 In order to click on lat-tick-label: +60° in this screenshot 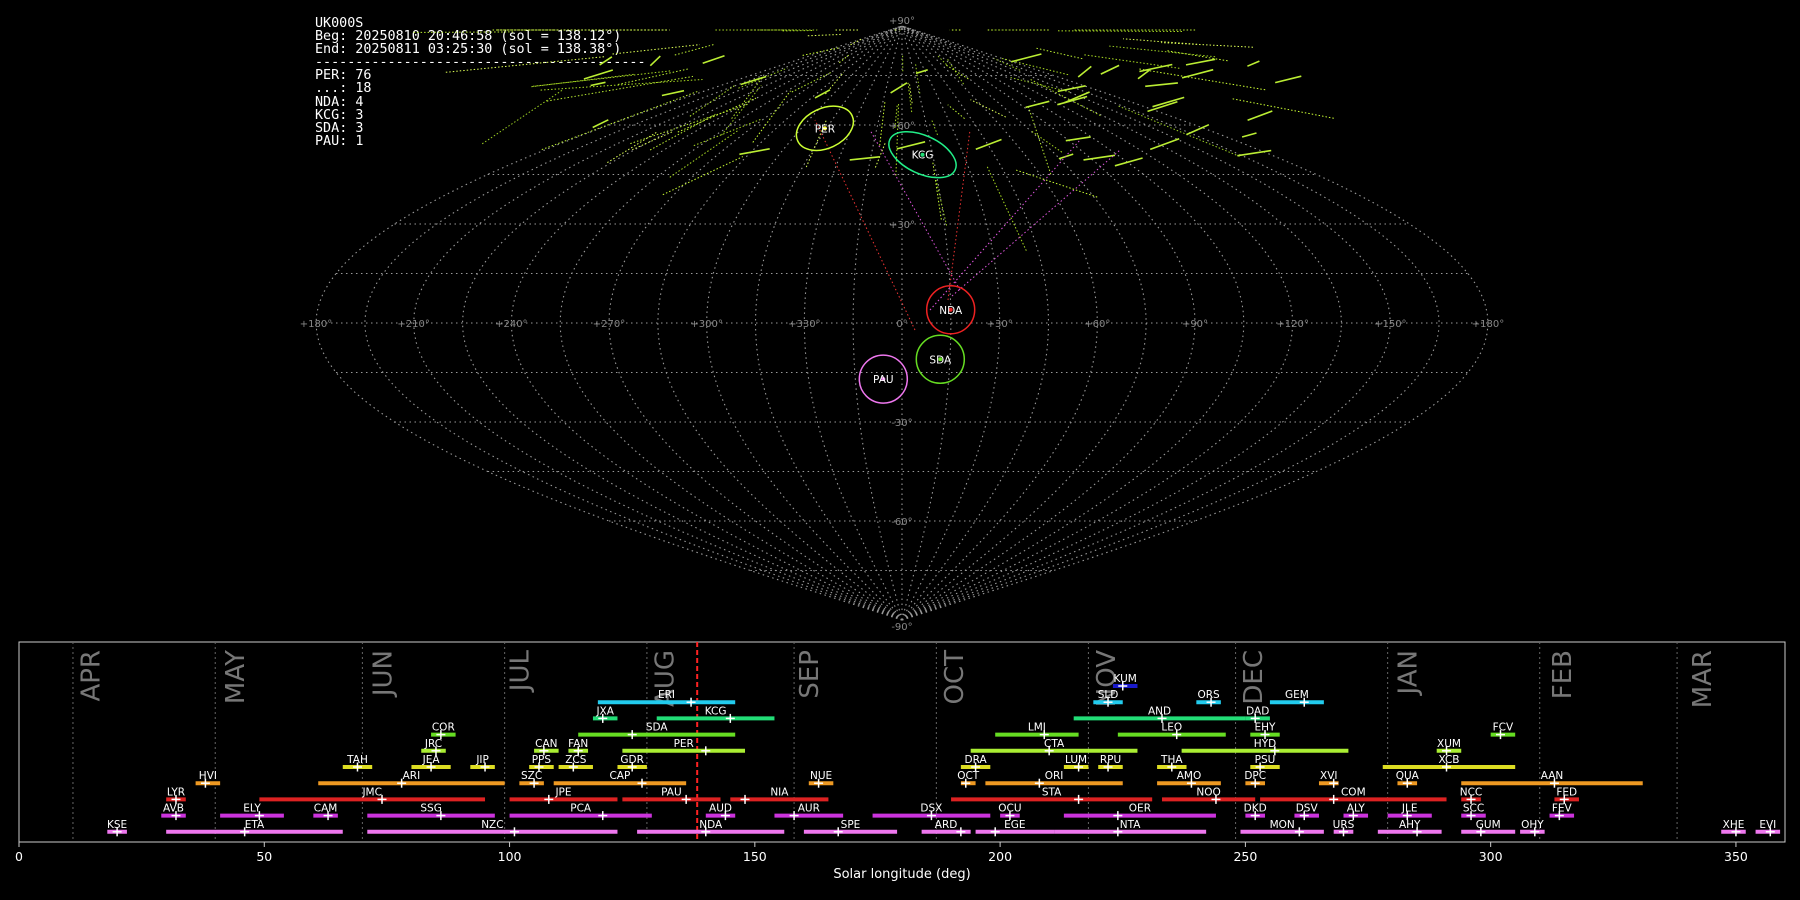, I will do `click(902, 126)`.